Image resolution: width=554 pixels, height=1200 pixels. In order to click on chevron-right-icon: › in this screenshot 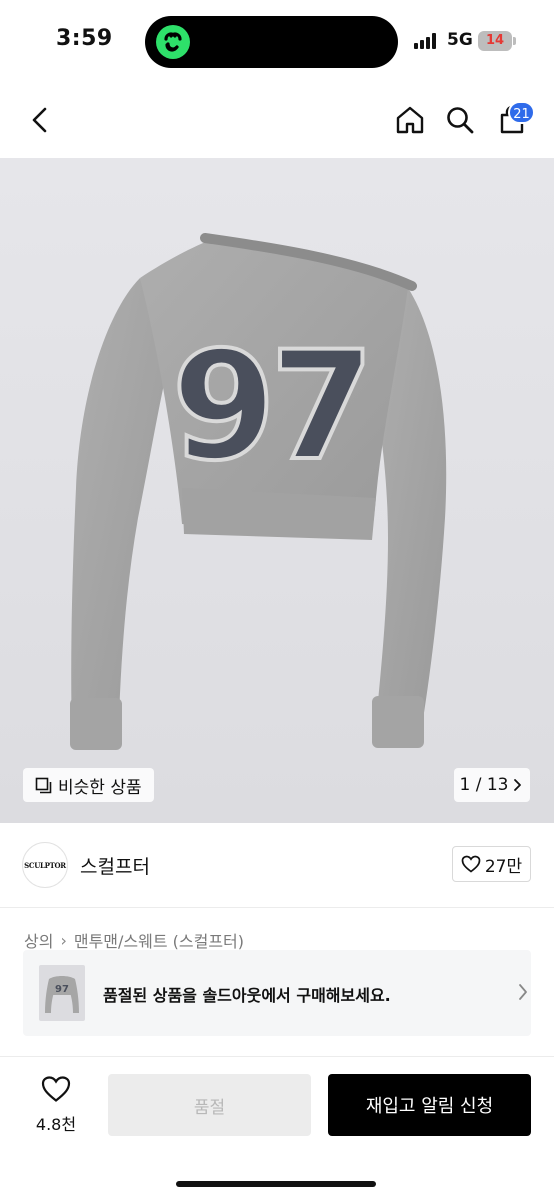, I will do `click(63, 940)`.